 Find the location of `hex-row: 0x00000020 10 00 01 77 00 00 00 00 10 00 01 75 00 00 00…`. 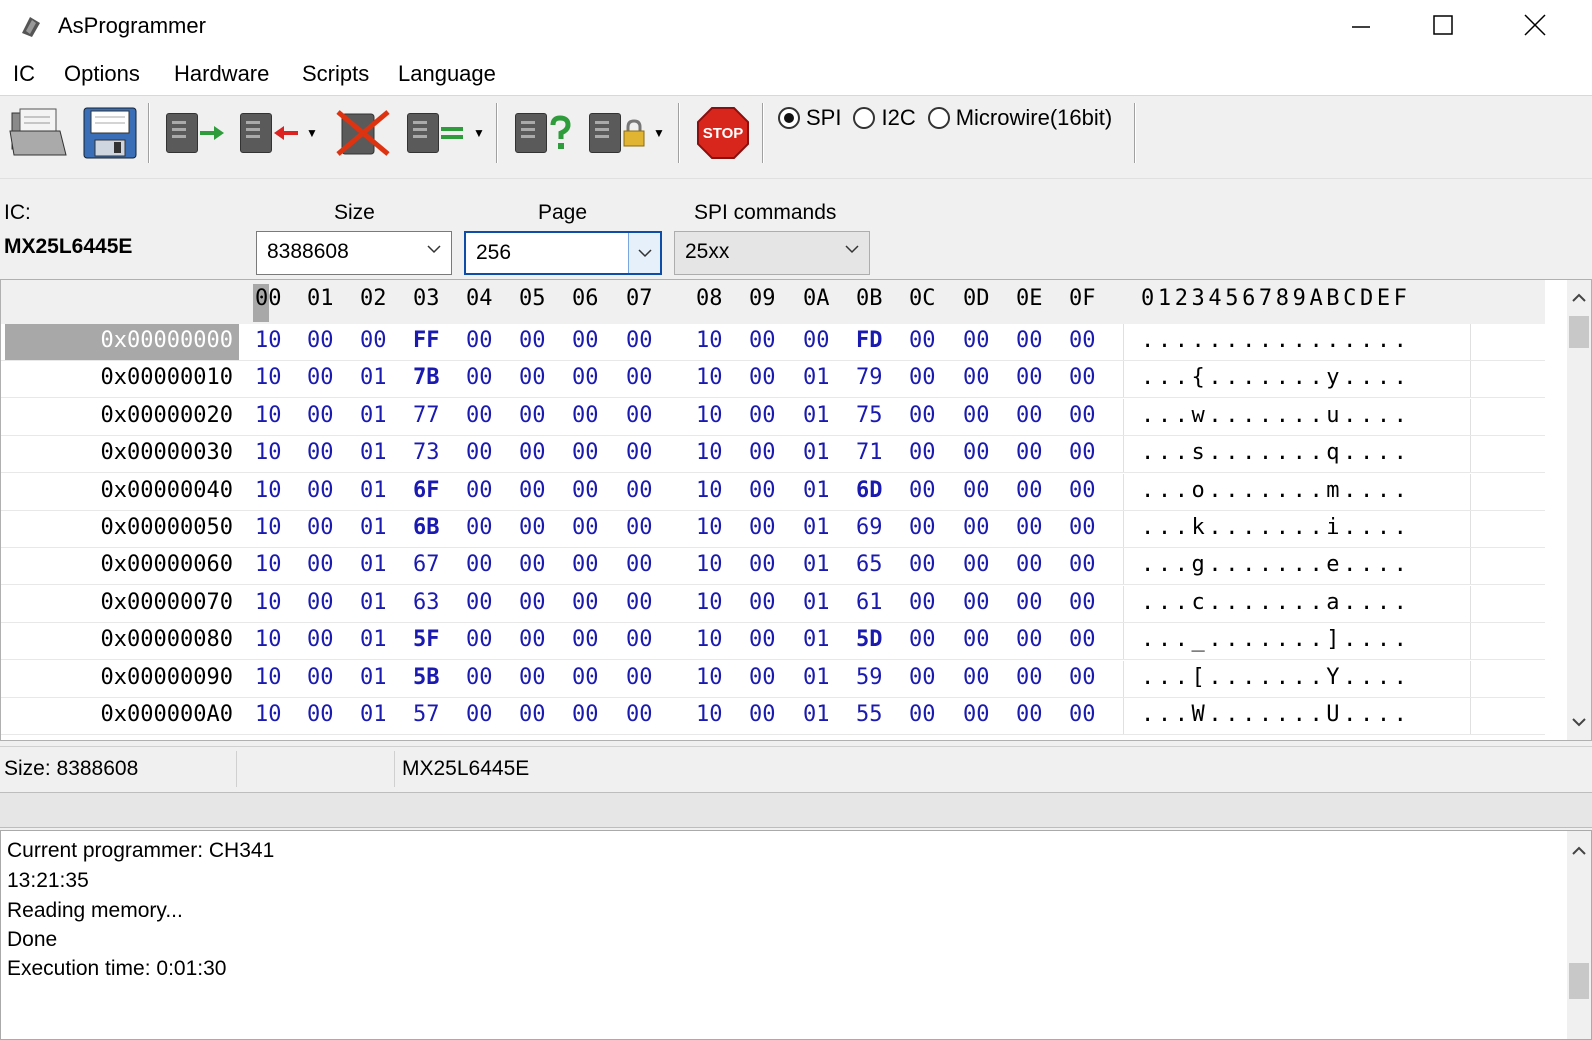

hex-row: 0x00000020 10 00 01 77 00 00 00 00 10 00 01 75 00 00 00… is located at coordinates (773, 417).